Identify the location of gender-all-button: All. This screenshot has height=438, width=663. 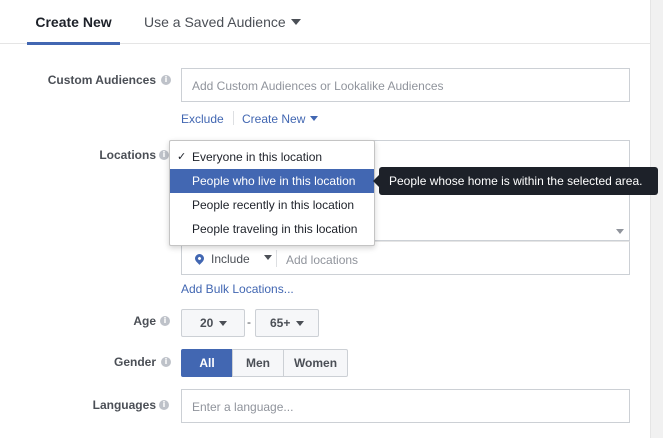
(207, 363).